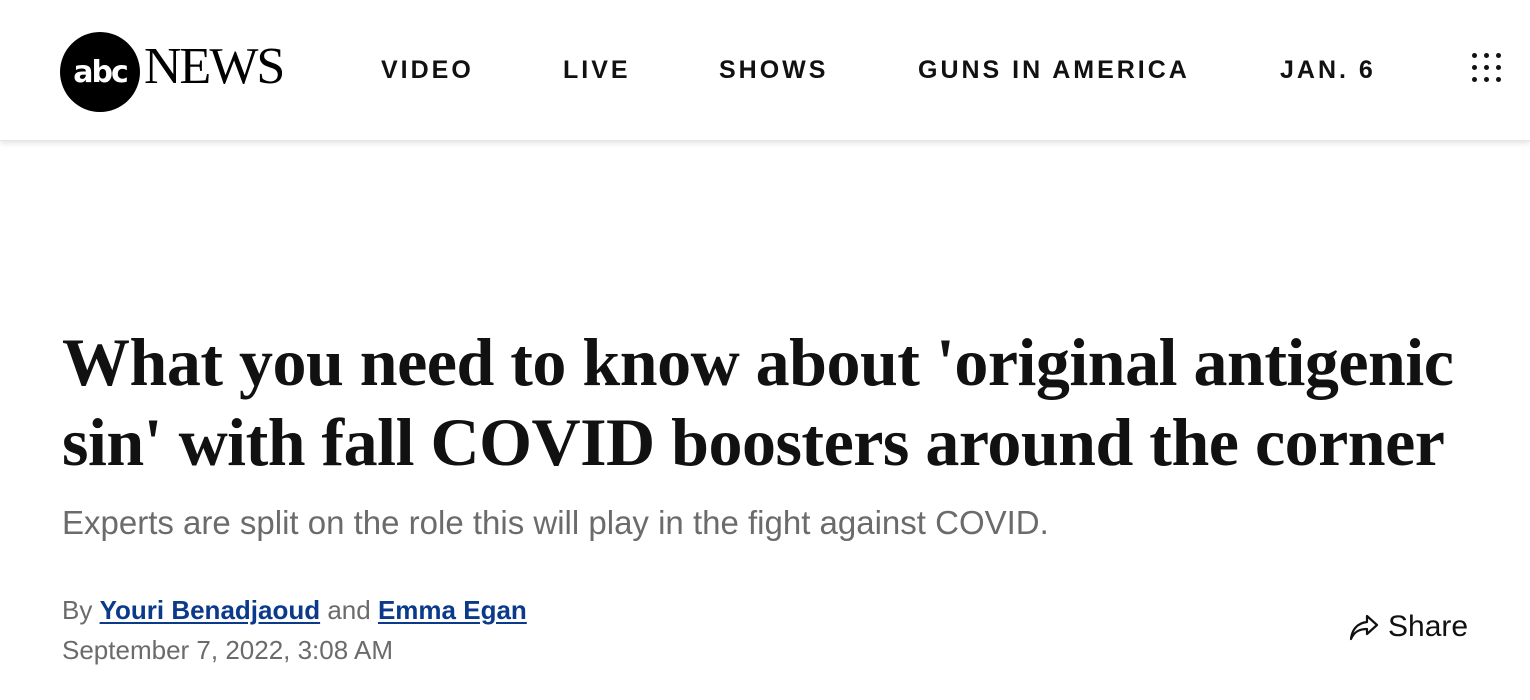 Image resolution: width=1530 pixels, height=700 pixels. Describe the element at coordinates (1428, 626) in the screenshot. I see `share-label: Share` at that location.